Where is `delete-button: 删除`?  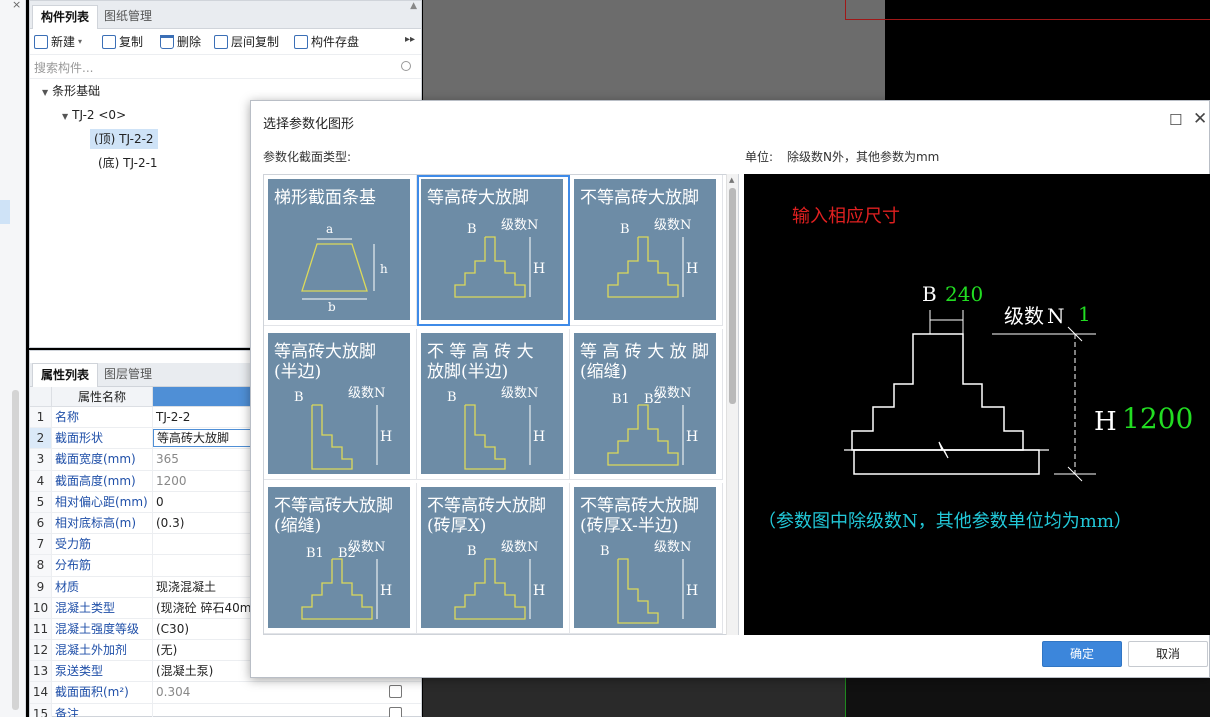 delete-button: 删除 is located at coordinates (180, 42).